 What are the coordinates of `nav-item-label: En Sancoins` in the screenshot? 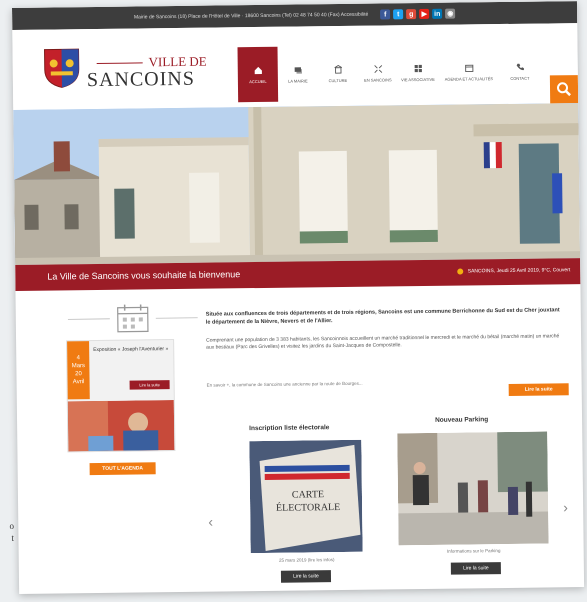 It's located at (378, 79).